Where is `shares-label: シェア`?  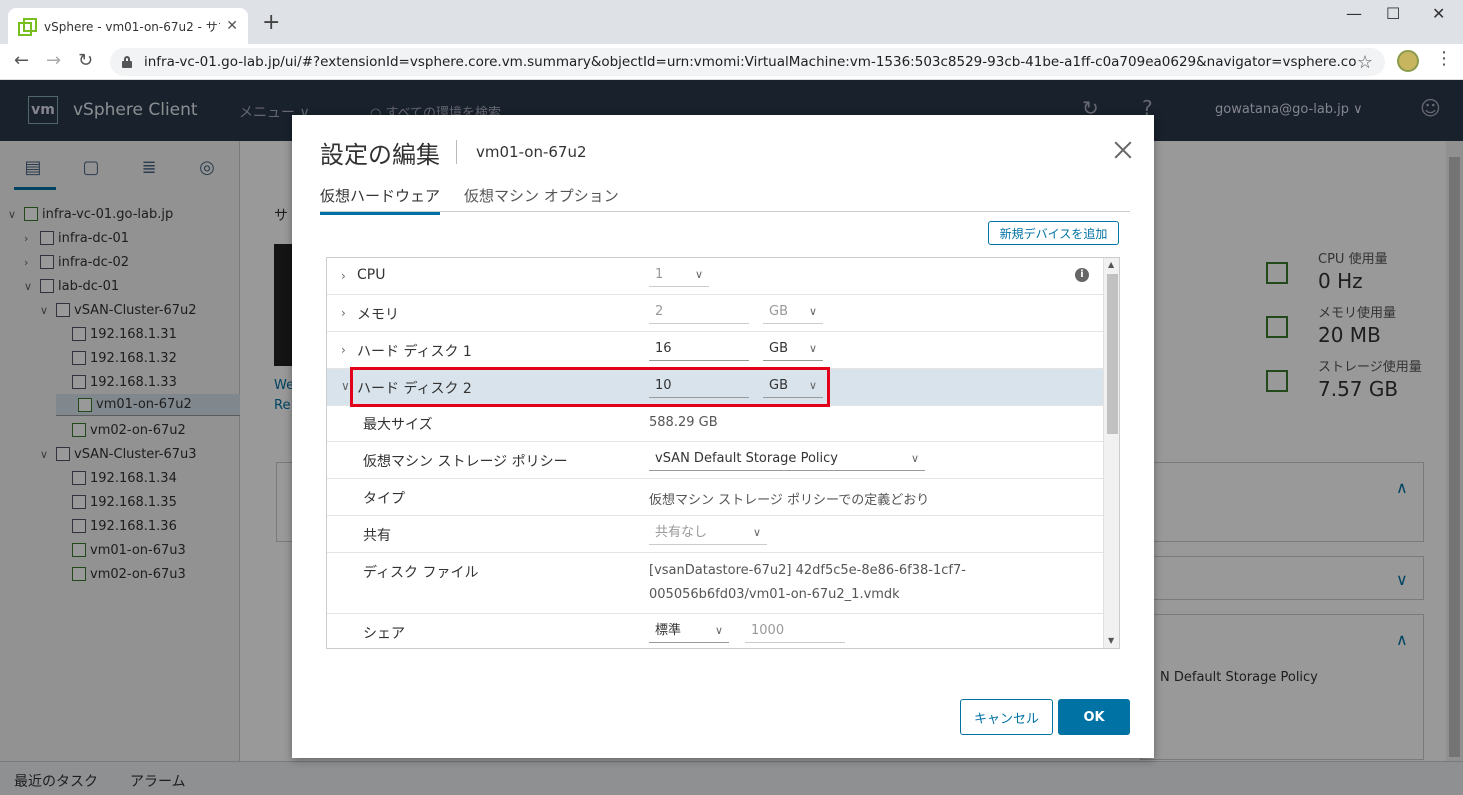
shares-label: シェア is located at coordinates (384, 634).